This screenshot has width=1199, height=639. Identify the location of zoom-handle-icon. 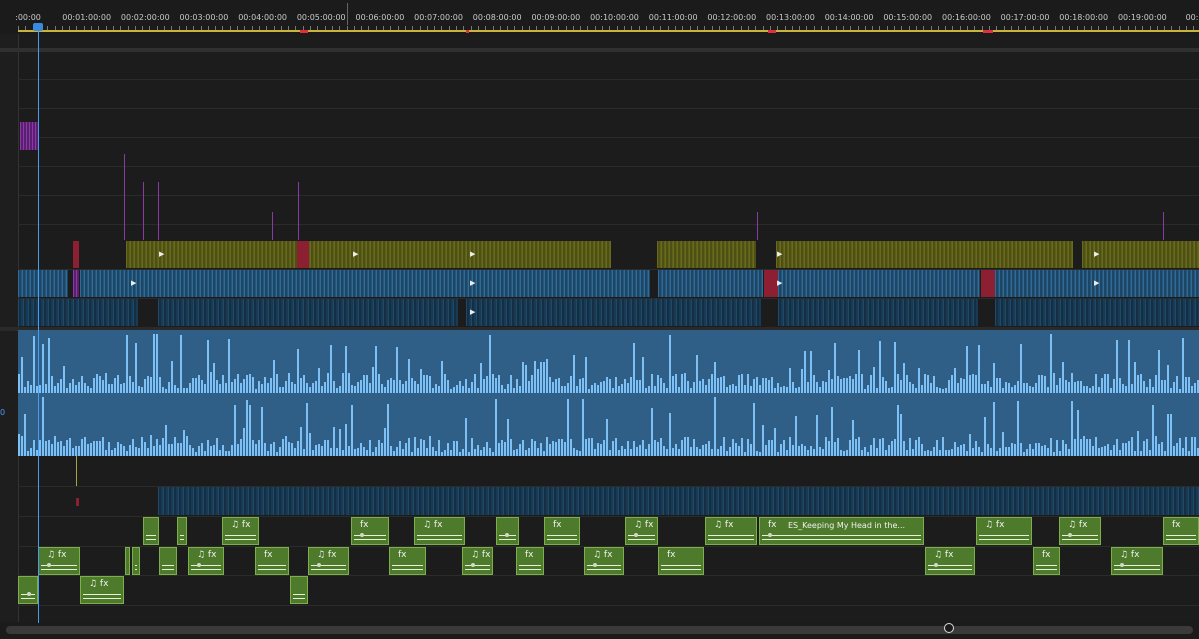
(949, 628).